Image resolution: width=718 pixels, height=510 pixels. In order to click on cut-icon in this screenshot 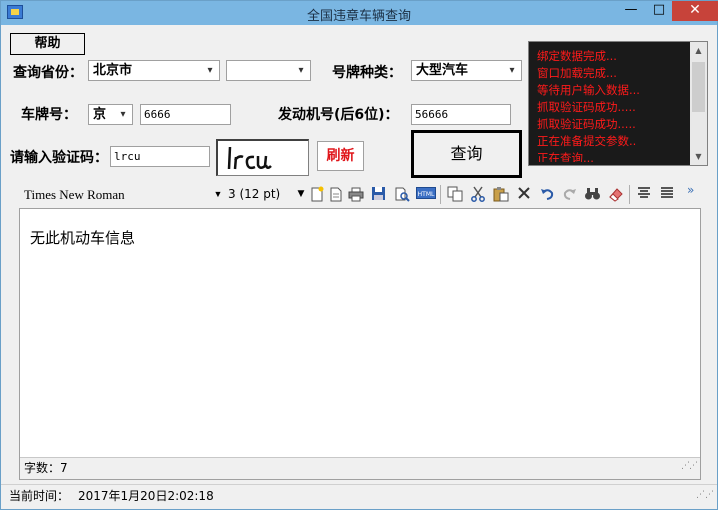, I will do `click(477, 194)`.